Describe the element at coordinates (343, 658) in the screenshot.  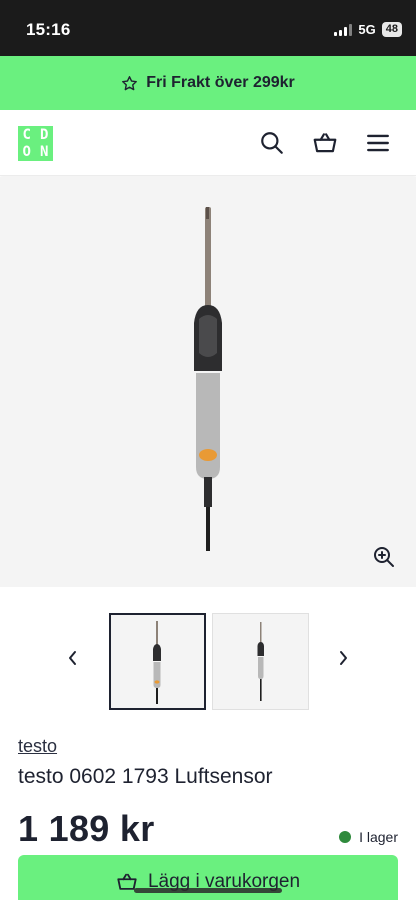
I see `chevron-right-icon` at that location.